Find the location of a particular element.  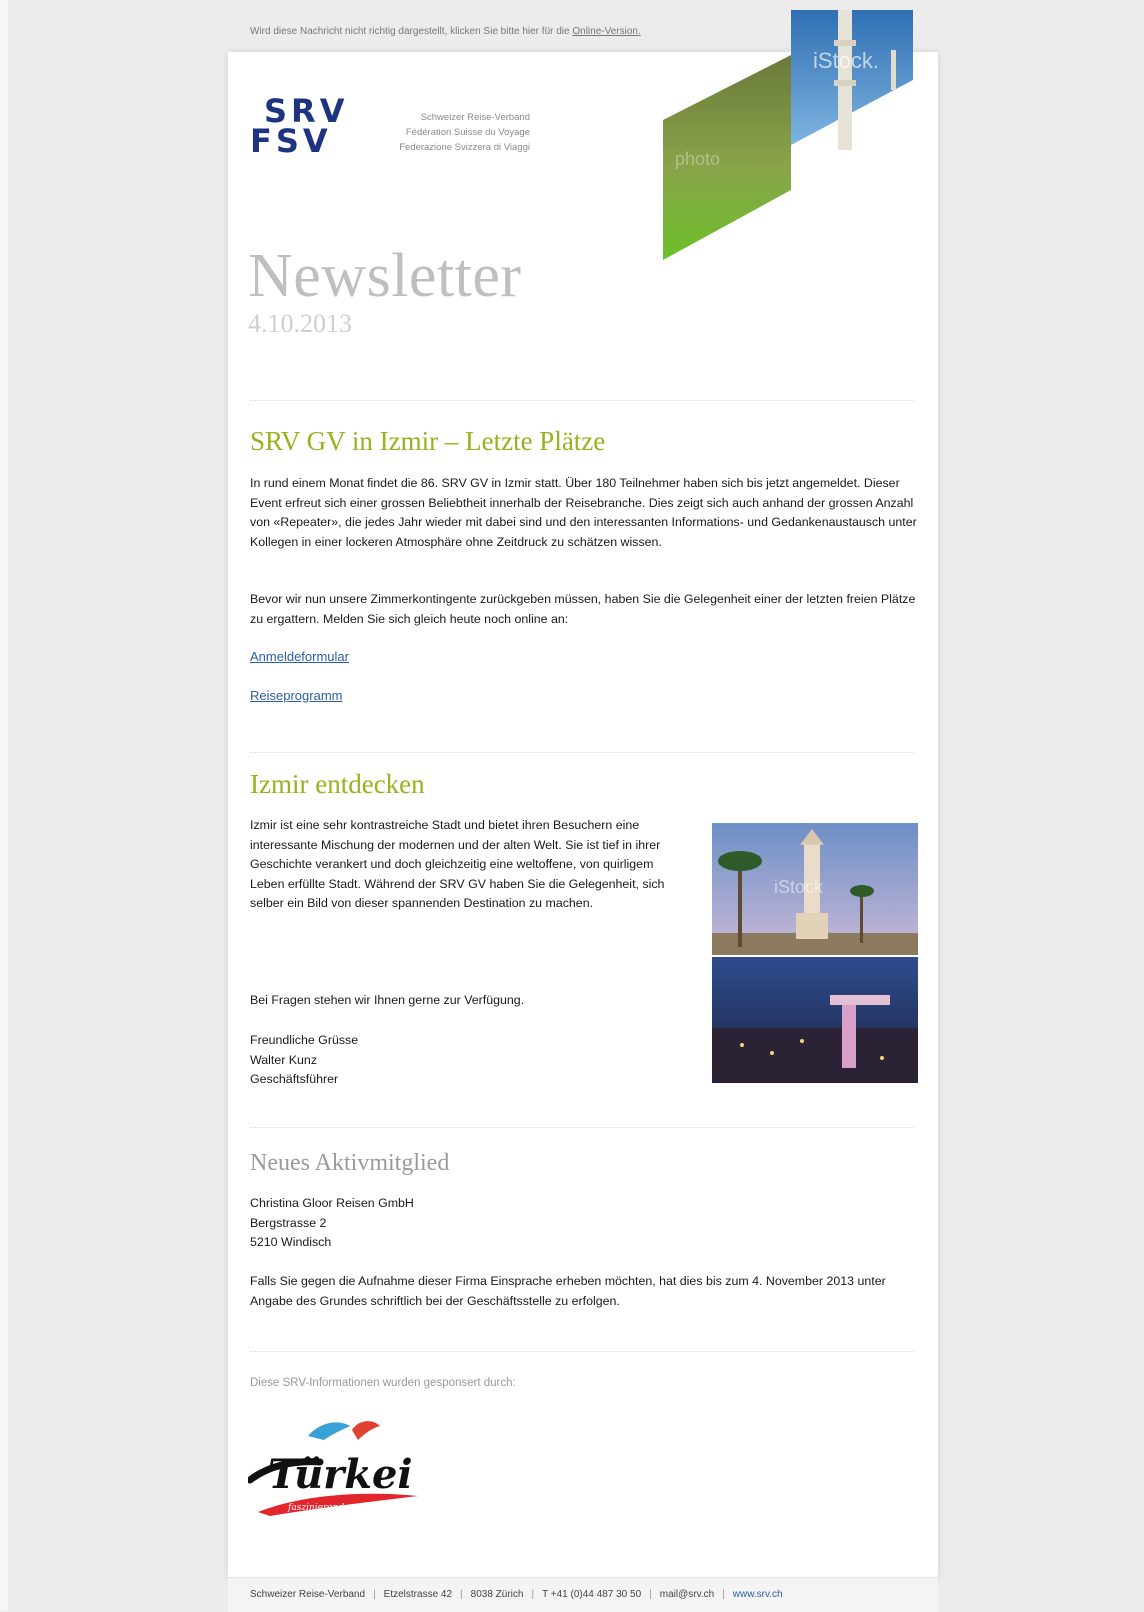

signature-name: Walter Kunz is located at coordinates (284, 1059).